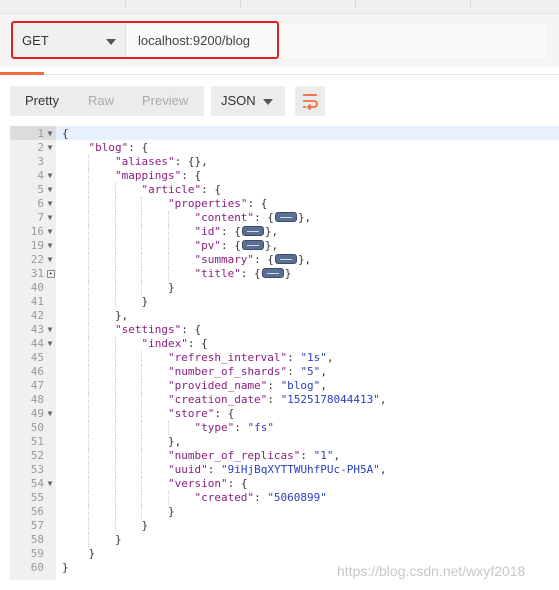 Image resolution: width=559 pixels, height=590 pixels. I want to click on code-text: "blog": {, so click(105, 148).